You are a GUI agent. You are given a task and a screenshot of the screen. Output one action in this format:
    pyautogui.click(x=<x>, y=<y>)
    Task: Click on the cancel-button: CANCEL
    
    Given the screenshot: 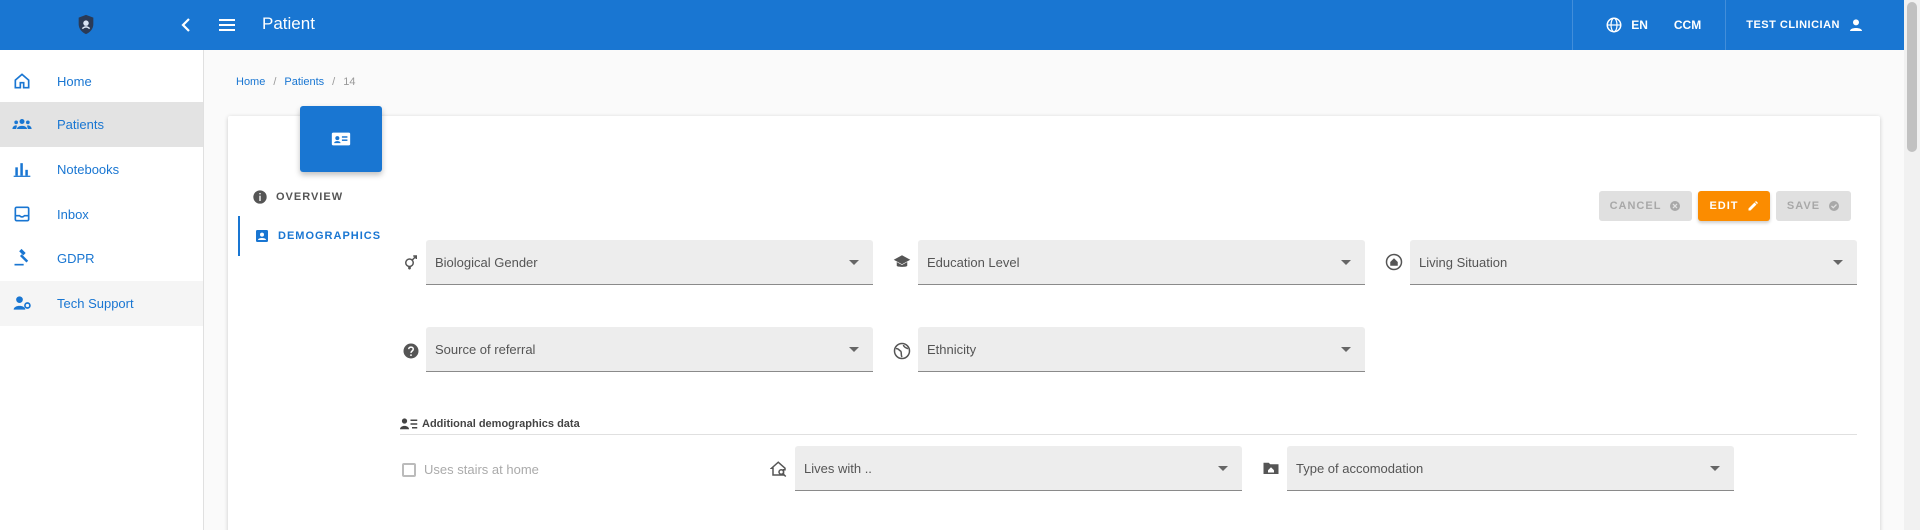 What is the action you would take?
    pyautogui.click(x=1645, y=206)
    